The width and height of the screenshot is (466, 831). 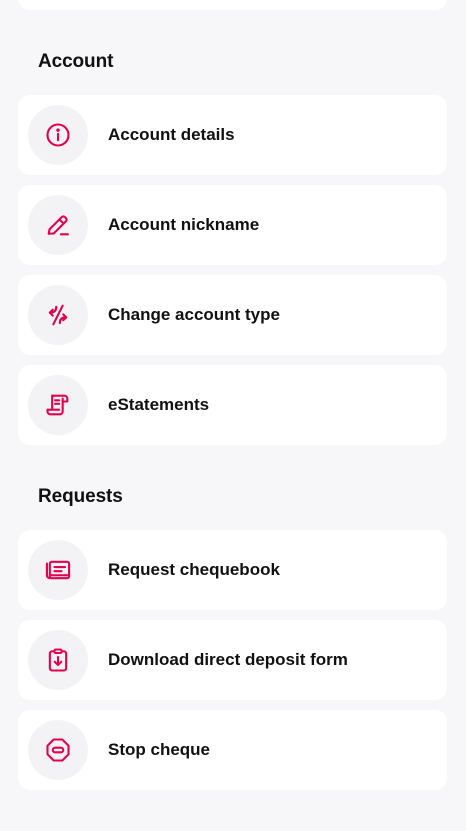 What do you see at coordinates (228, 659) in the screenshot?
I see `download-direct-deposit-form-label: Download direct deposit form` at bounding box center [228, 659].